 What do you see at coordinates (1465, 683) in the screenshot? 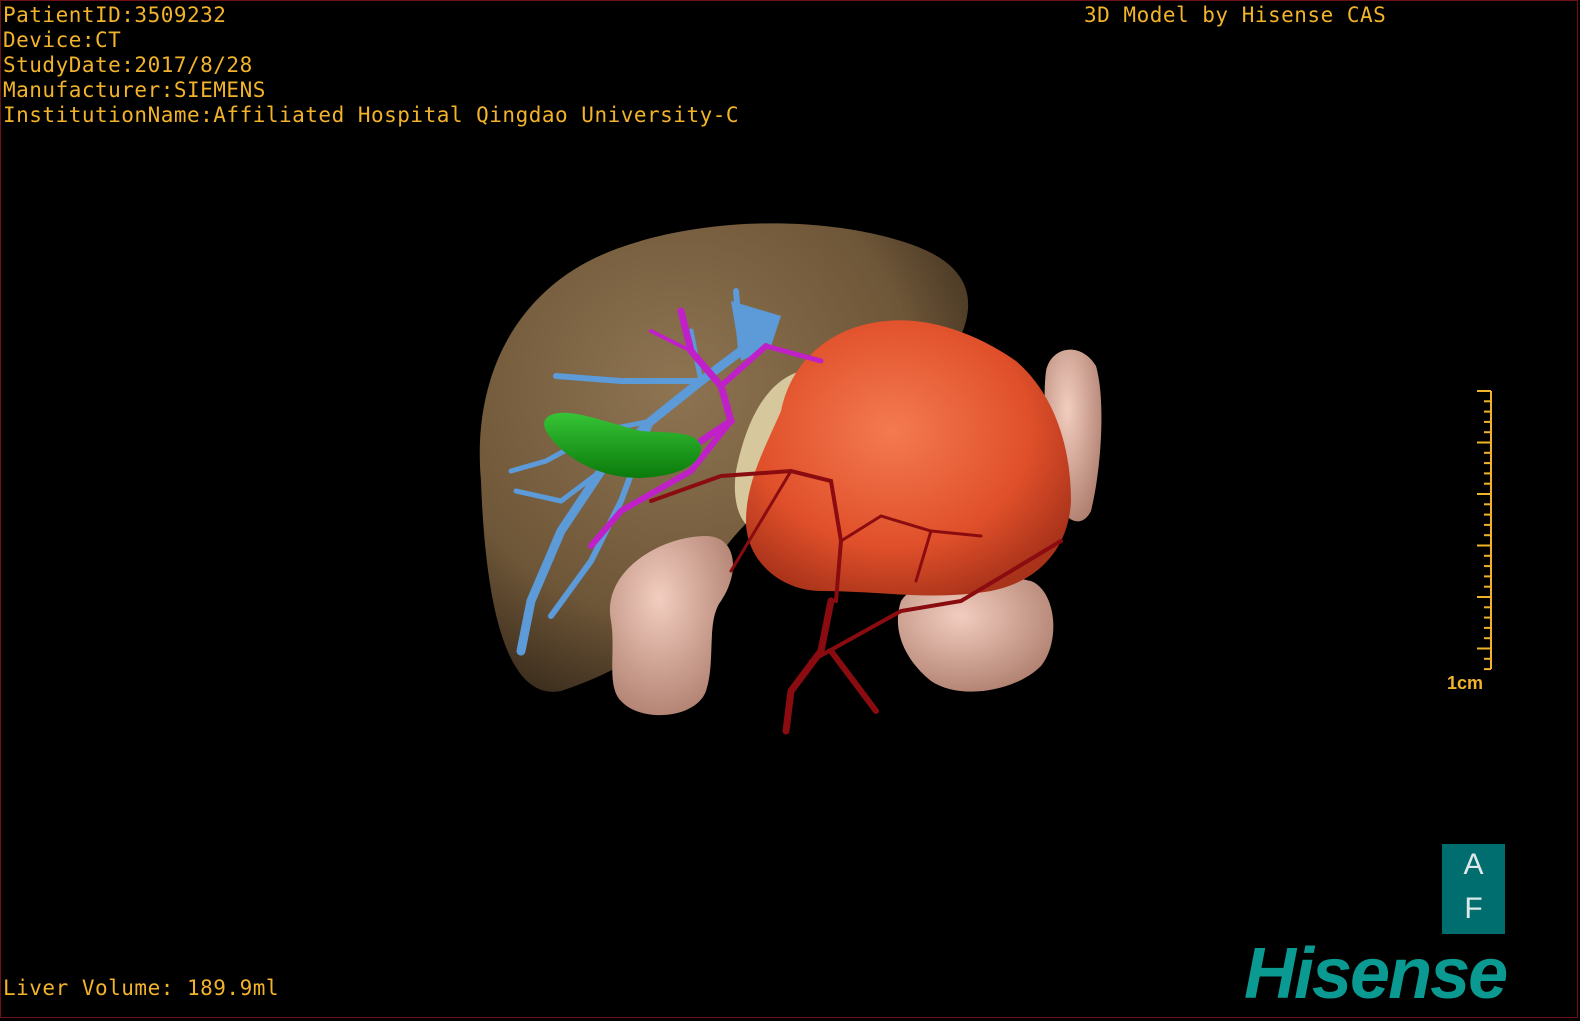
I see `scale-label: 1cm` at bounding box center [1465, 683].